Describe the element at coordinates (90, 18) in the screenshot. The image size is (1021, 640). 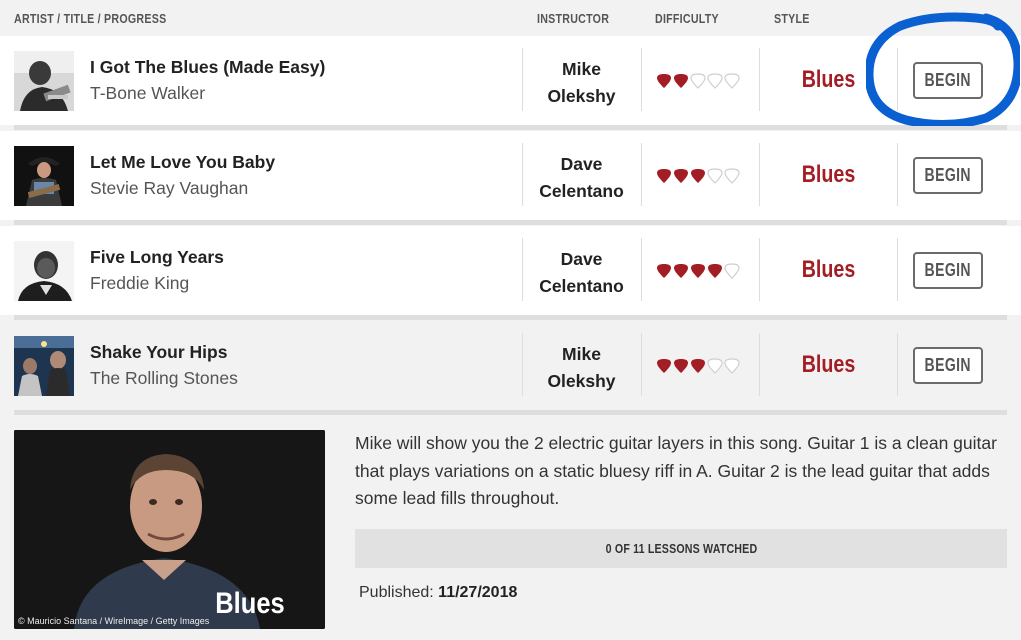
I see `header-artist-title-progress: ARTIST / TITLE / PROGRESS` at that location.